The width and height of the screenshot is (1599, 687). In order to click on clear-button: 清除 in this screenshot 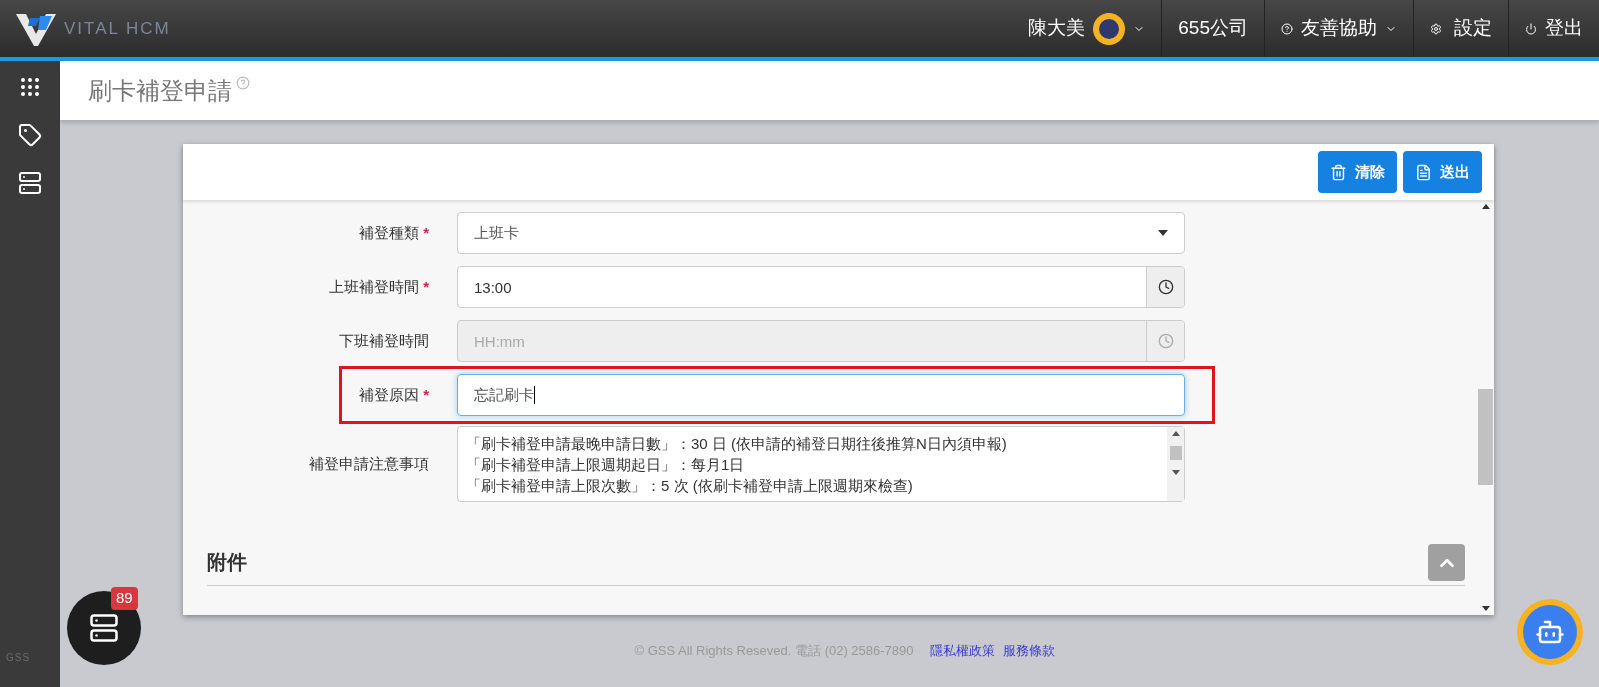, I will do `click(1357, 172)`.